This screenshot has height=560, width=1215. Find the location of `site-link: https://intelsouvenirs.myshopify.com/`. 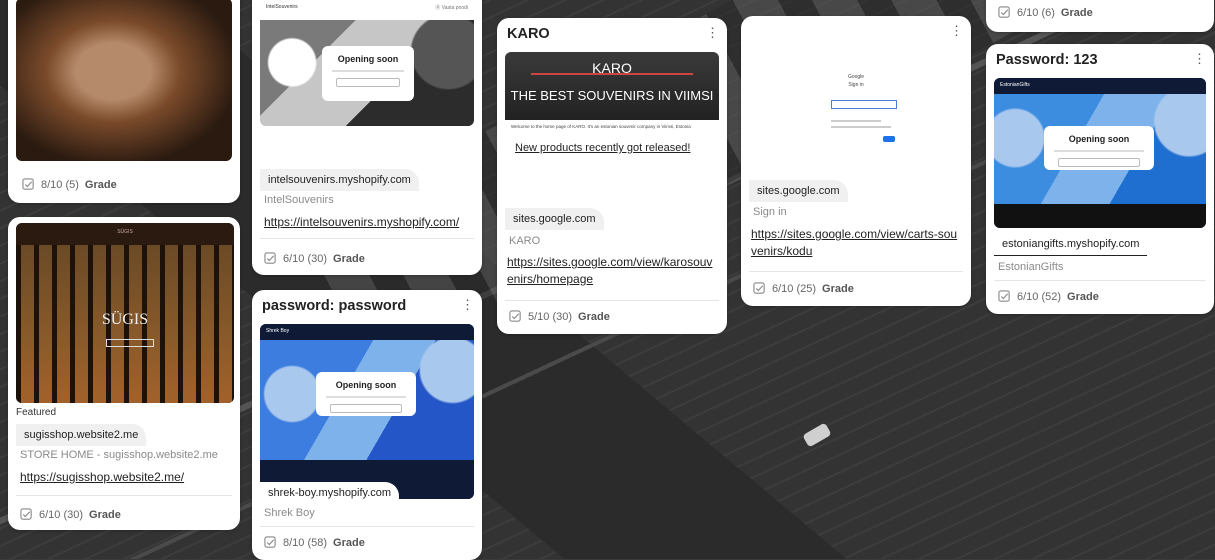

site-link: https://intelsouvenirs.myshopify.com/ is located at coordinates (361, 222).